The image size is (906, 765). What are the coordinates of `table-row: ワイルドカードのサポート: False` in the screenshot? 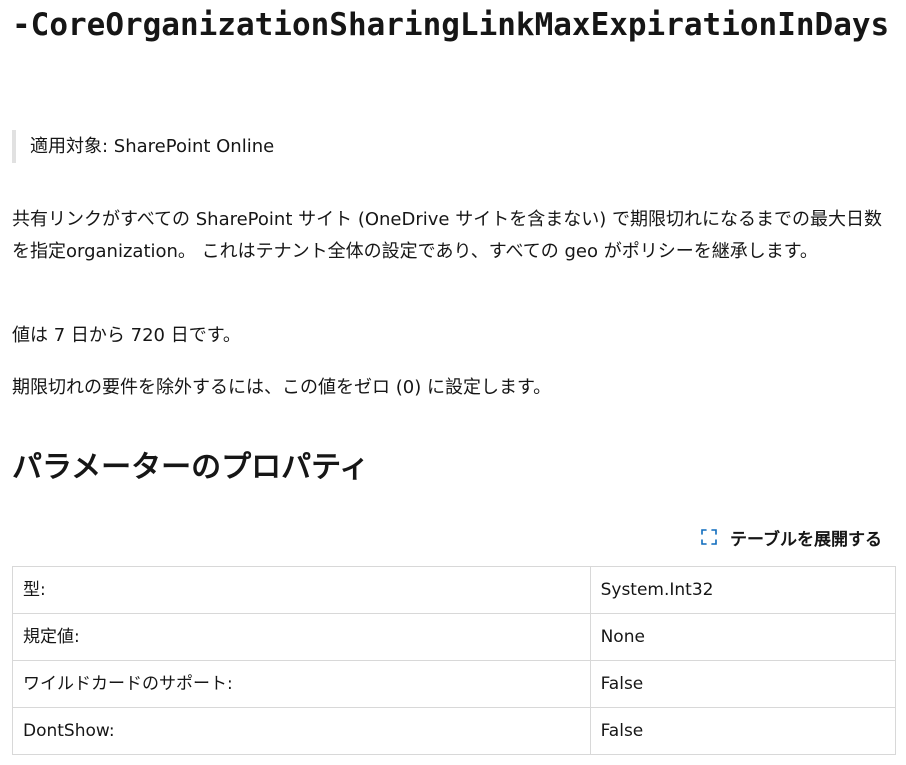 It's located at (454, 684).